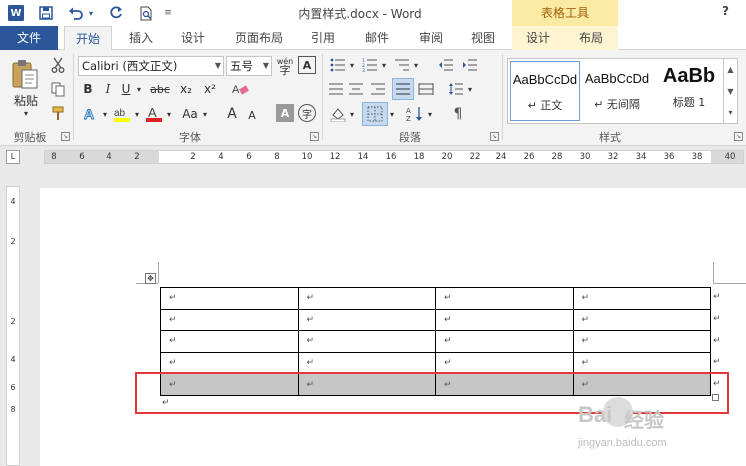 The image size is (746, 466). I want to click on subscript-button: x₂, so click(186, 89).